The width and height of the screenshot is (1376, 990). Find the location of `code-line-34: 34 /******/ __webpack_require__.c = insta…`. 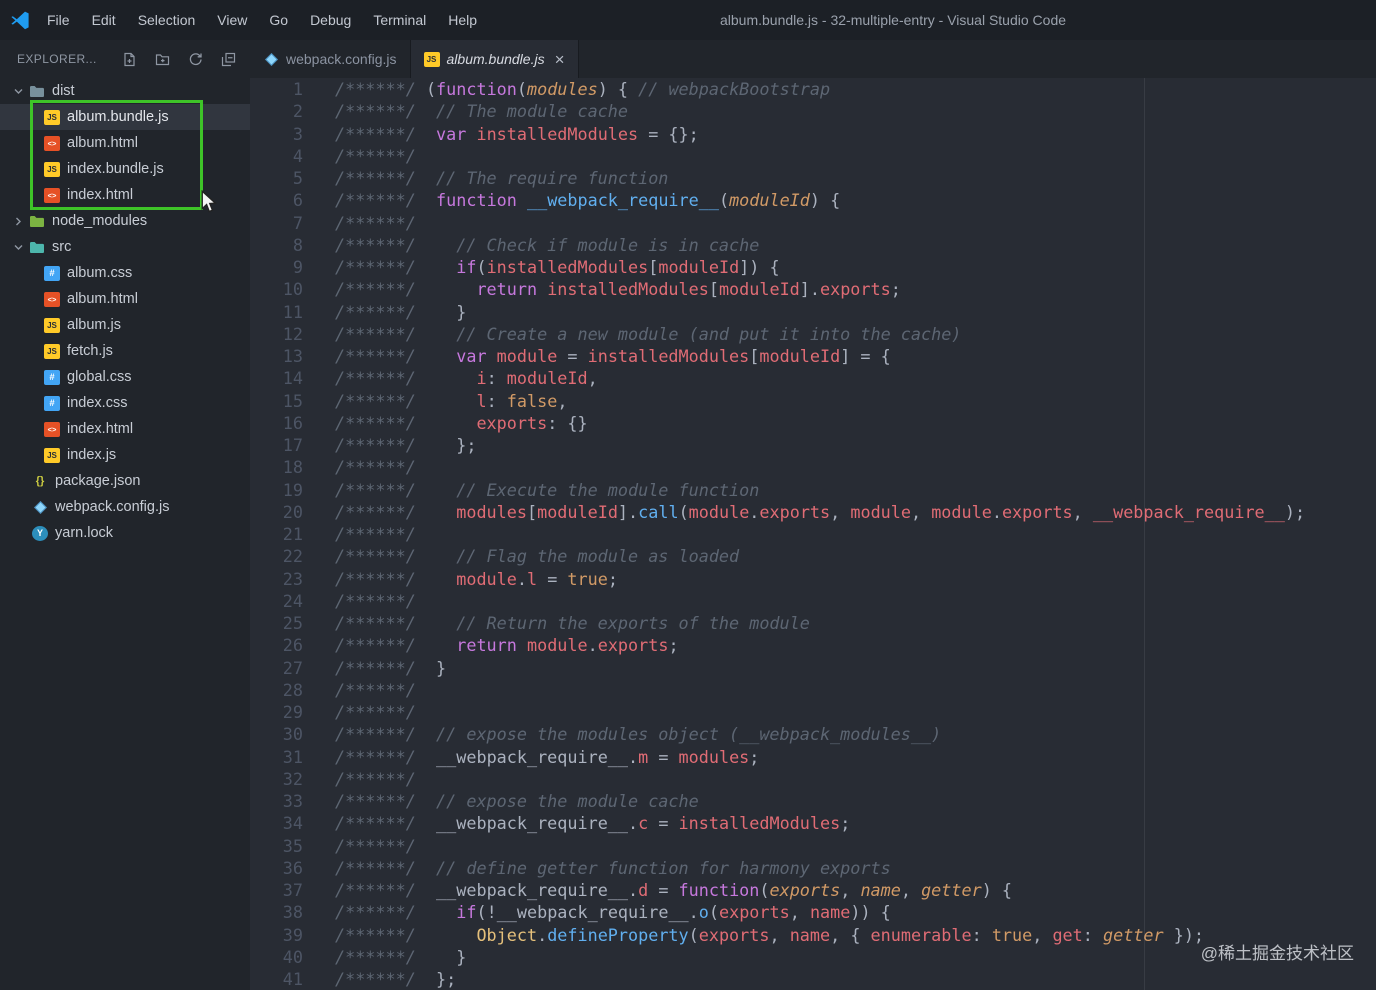

code-line-34: 34 /******/ __webpack_require__.c = insta… is located at coordinates (813, 823).